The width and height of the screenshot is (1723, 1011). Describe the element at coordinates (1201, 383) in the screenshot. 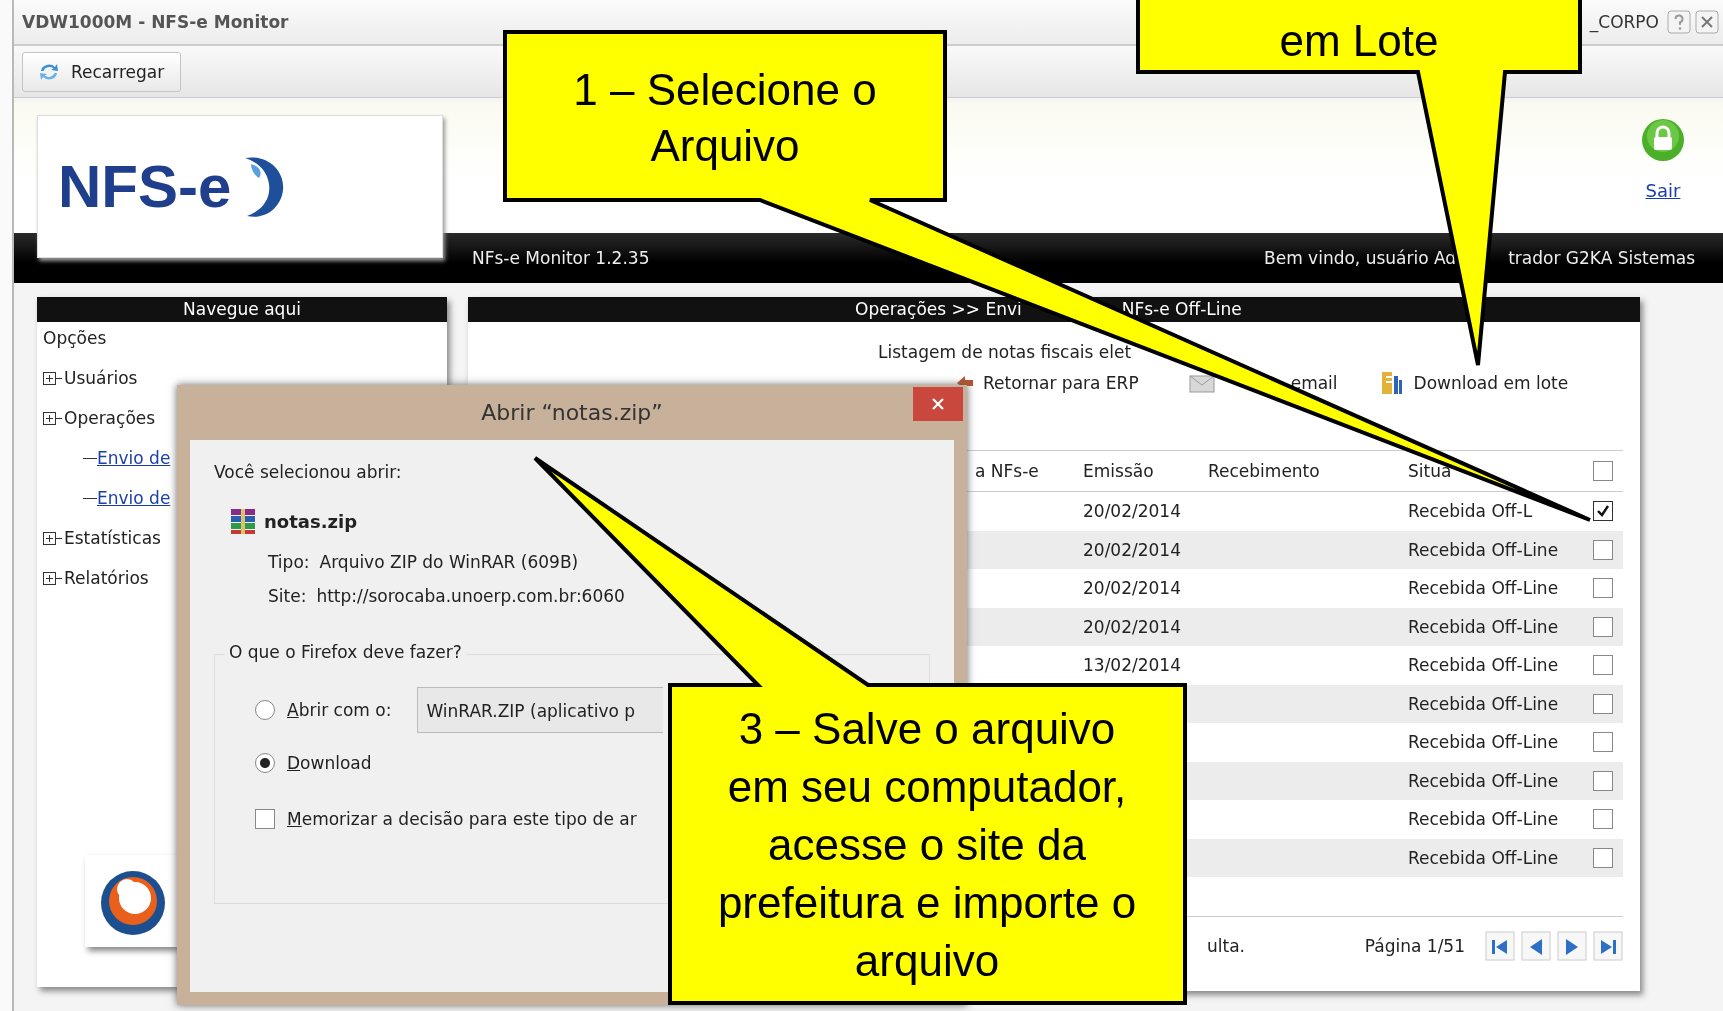

I see `envelope-icon` at that location.